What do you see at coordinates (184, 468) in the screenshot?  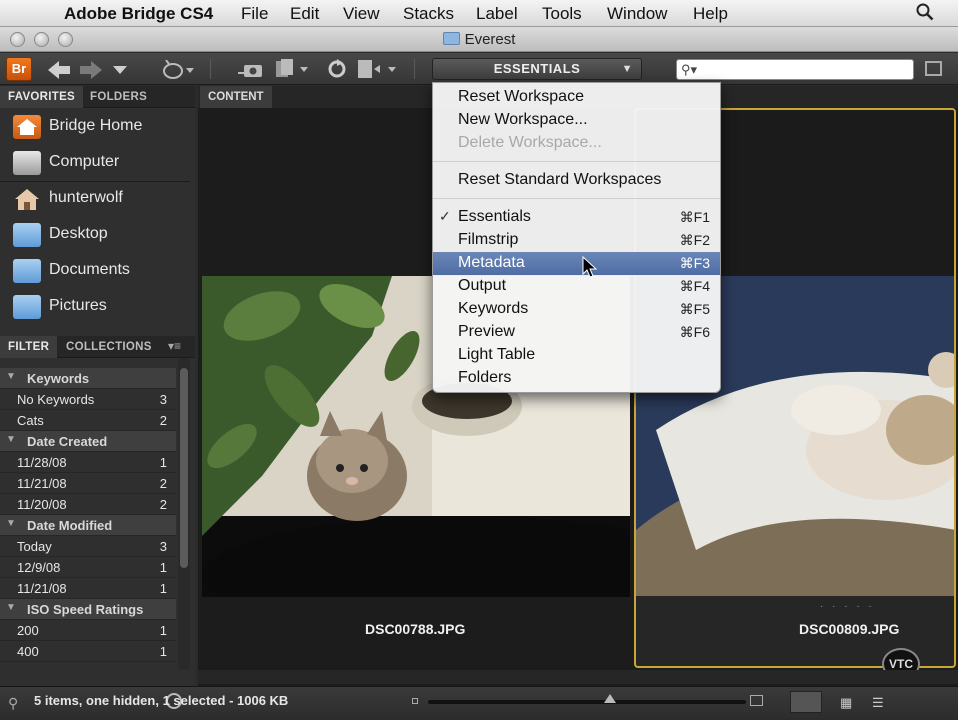 I see `scrollbar-thumb` at bounding box center [184, 468].